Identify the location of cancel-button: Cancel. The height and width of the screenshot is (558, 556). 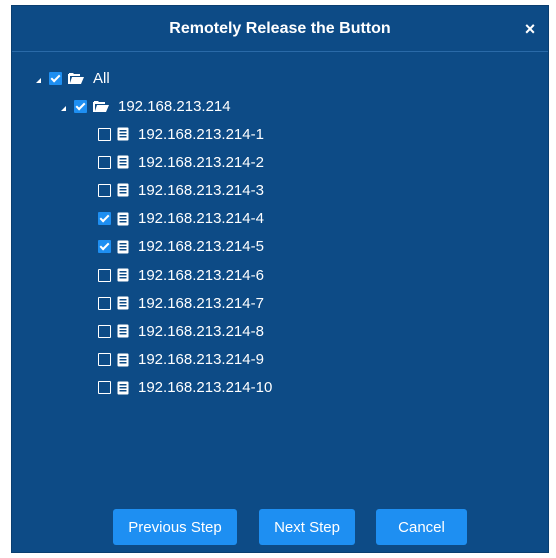
(421, 527).